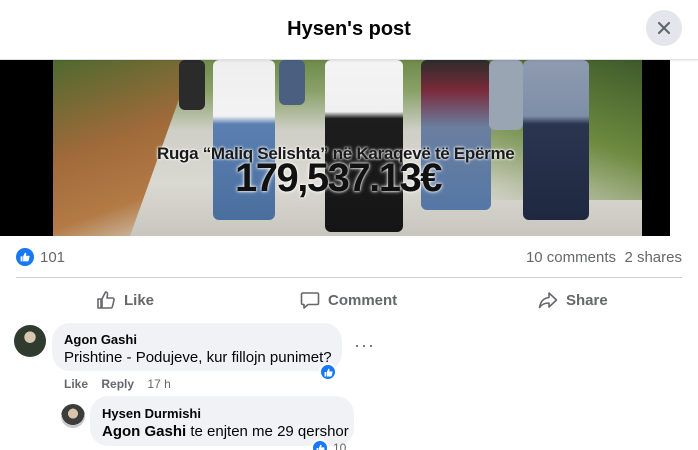  I want to click on comment-like-reaction-icon, so click(328, 372).